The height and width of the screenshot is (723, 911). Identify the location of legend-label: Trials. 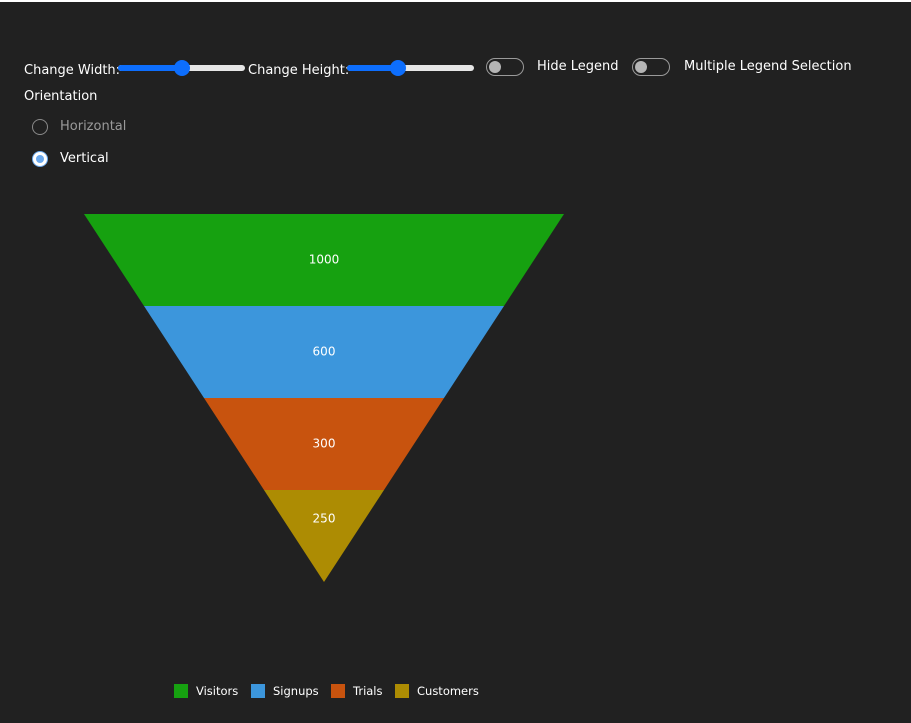
(368, 691).